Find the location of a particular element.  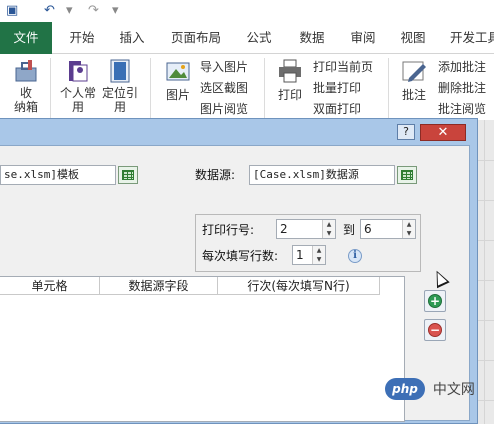

print-current-page-label: 打印当前页 is located at coordinates (343, 67).